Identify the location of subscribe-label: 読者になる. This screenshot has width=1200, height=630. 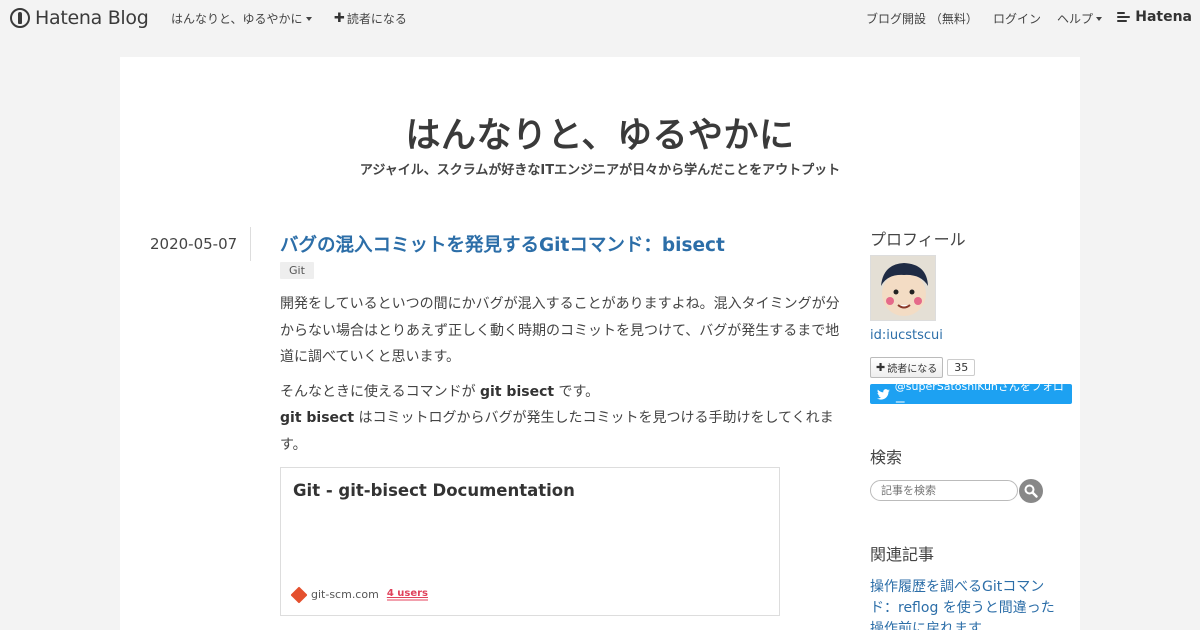
(376, 19).